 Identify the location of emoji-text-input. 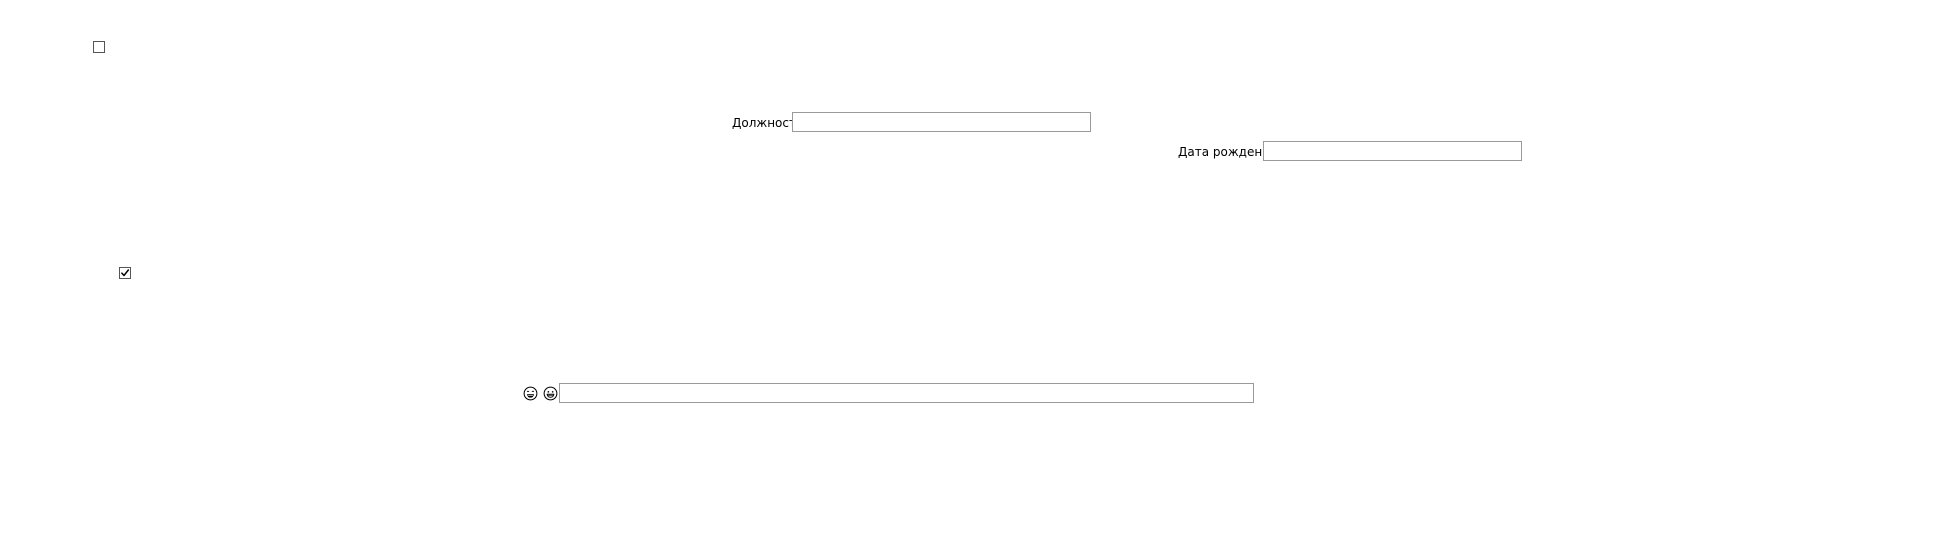
(906, 393).